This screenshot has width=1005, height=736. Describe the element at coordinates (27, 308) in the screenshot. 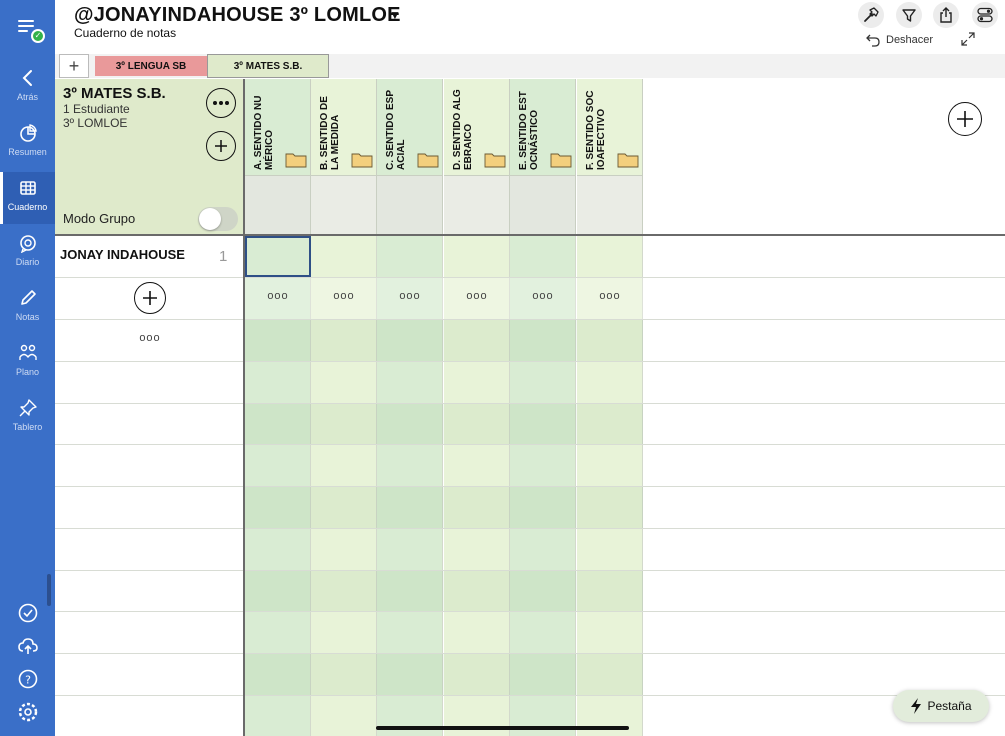

I see `sidebar-item-notas: Notas` at that location.